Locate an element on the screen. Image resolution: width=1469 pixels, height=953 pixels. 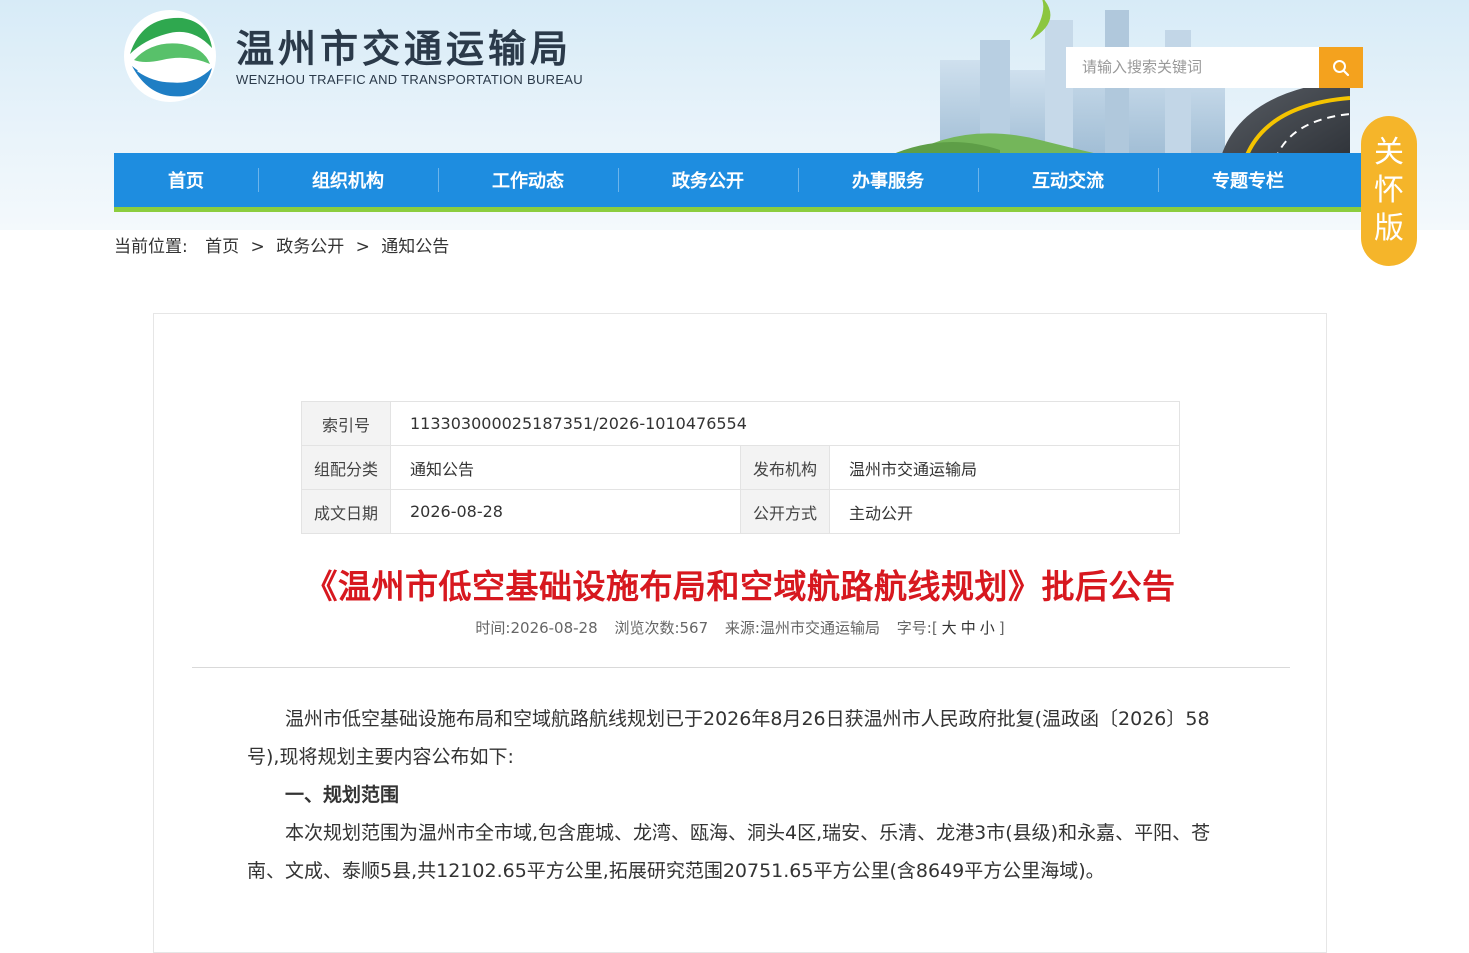
search-icon is located at coordinates (1341, 67).